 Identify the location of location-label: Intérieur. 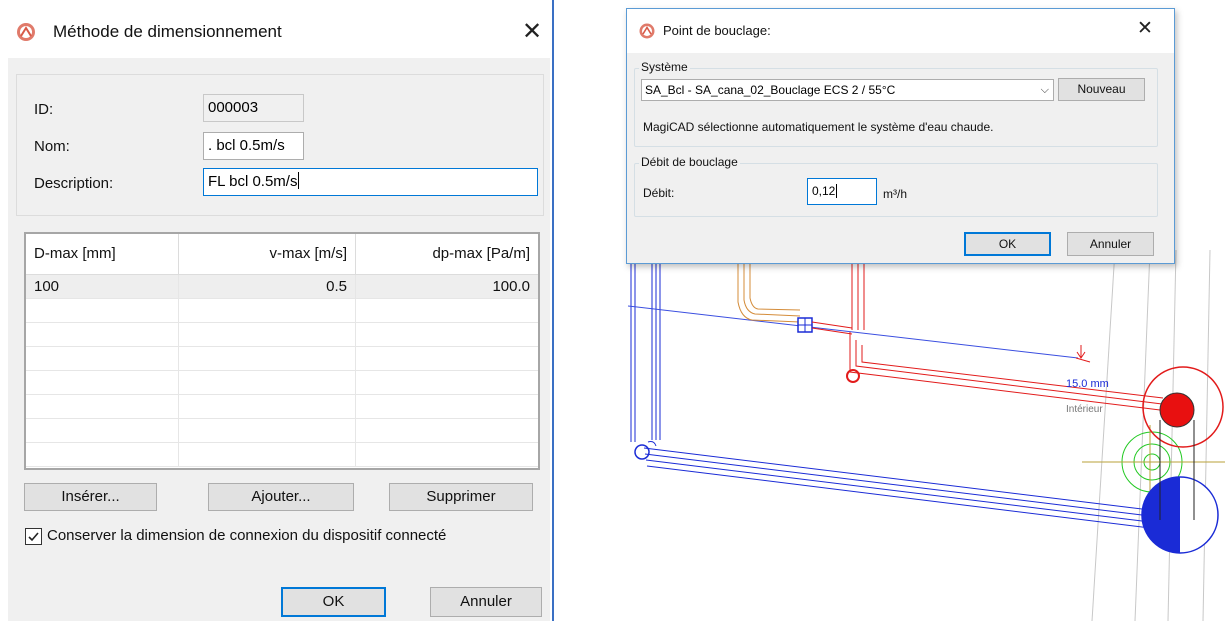
(1084, 409).